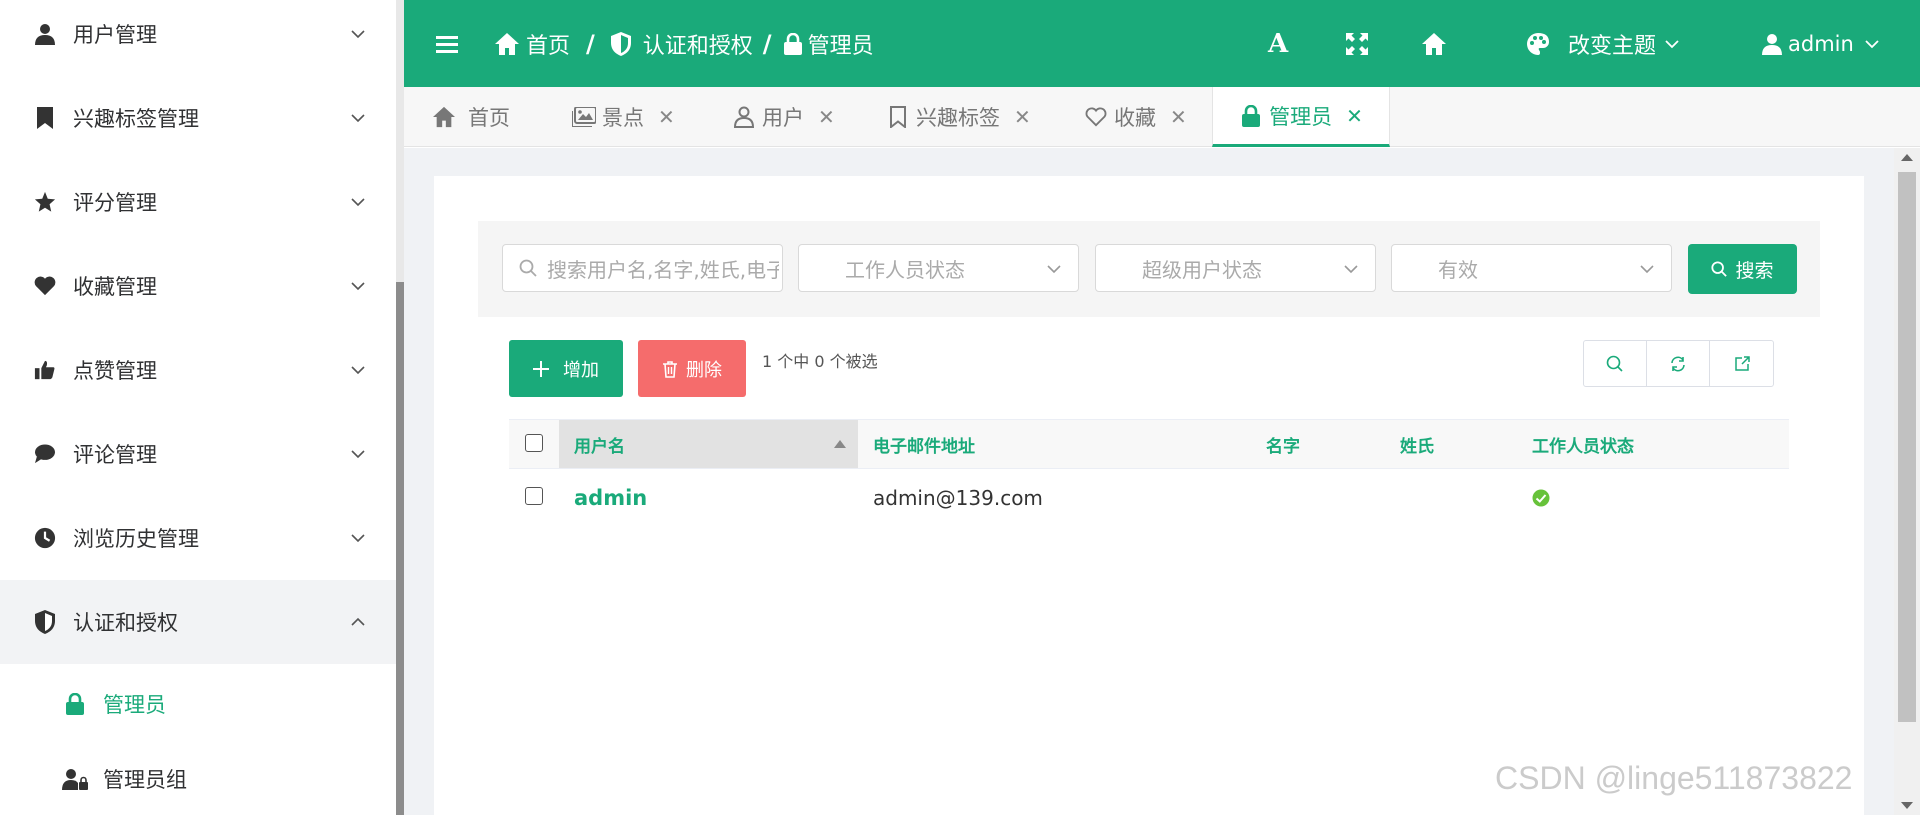 This screenshot has height=815, width=1920. What do you see at coordinates (1251, 116) in the screenshot?
I see `lock-icon` at bounding box center [1251, 116].